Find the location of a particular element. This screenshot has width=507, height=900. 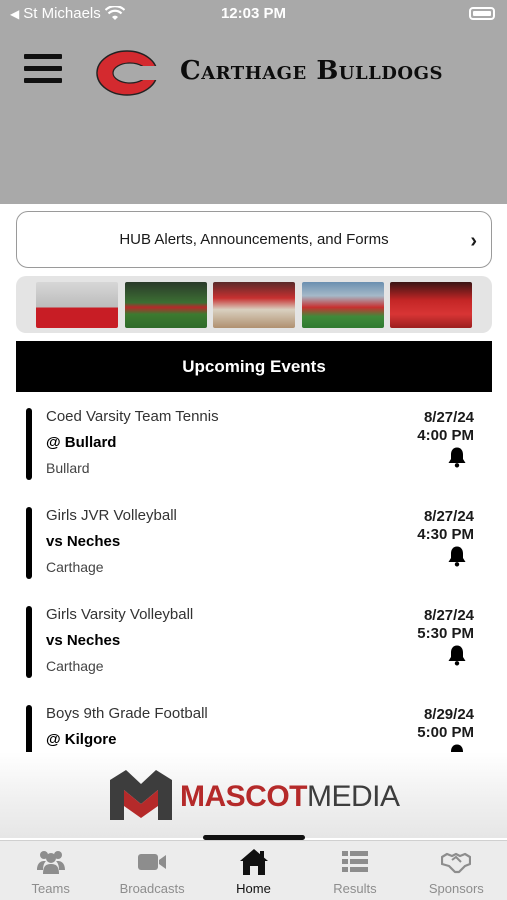

battery-icon is located at coordinates (482, 13).